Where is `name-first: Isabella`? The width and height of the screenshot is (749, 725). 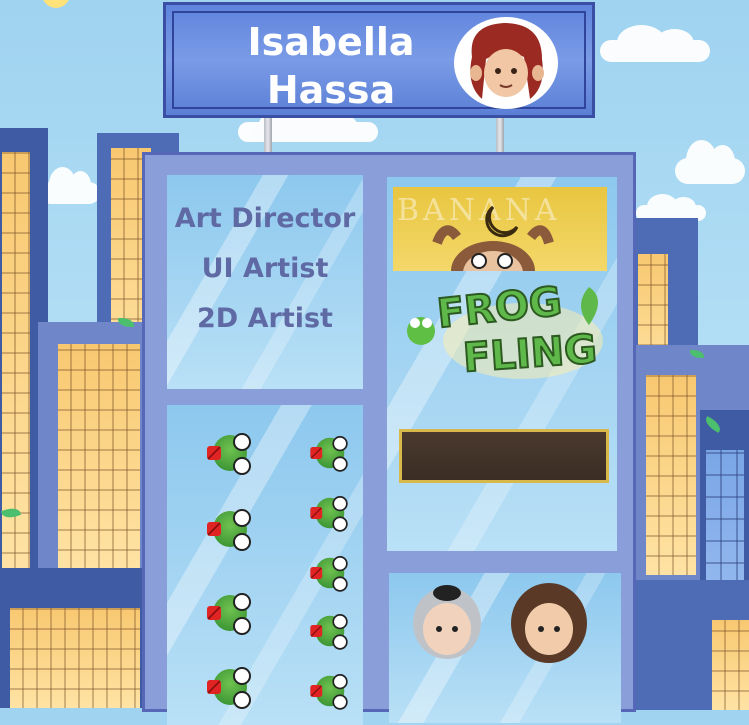 name-first: Isabella is located at coordinates (331, 42).